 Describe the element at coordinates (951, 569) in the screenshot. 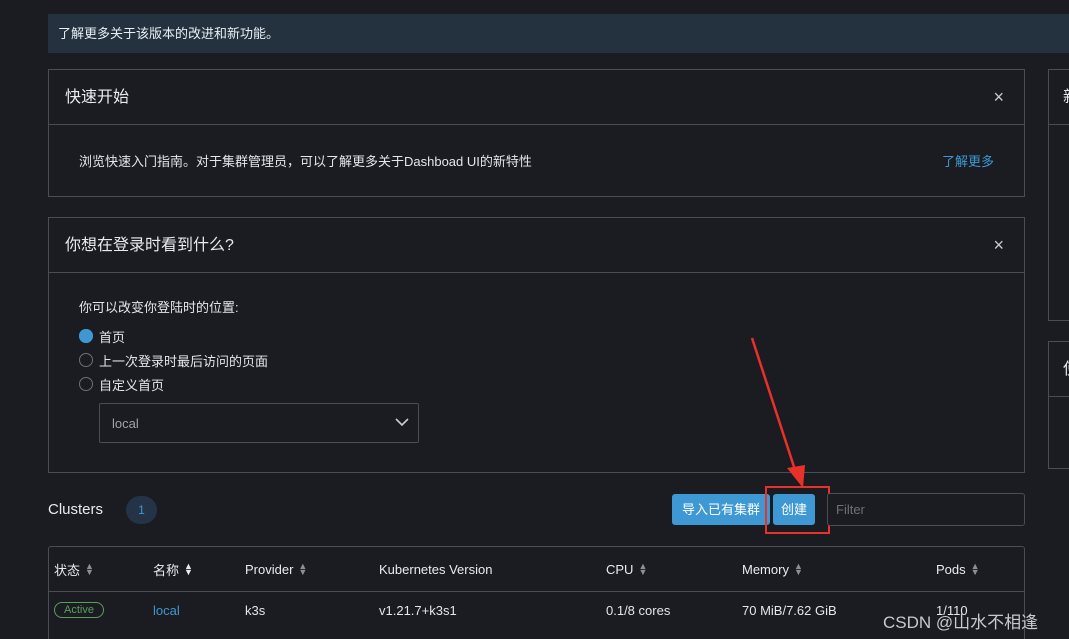

I see `column-label: Pods` at that location.